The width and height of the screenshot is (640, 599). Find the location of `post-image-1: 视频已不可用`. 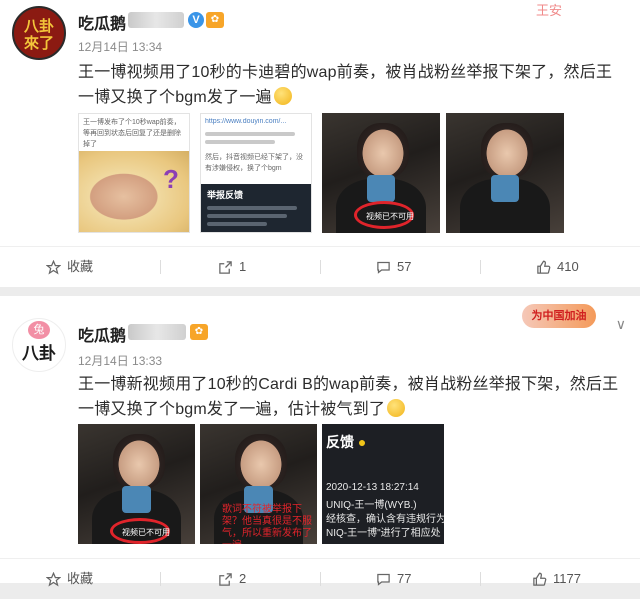

post-image-1: 视频已不可用 is located at coordinates (136, 484).